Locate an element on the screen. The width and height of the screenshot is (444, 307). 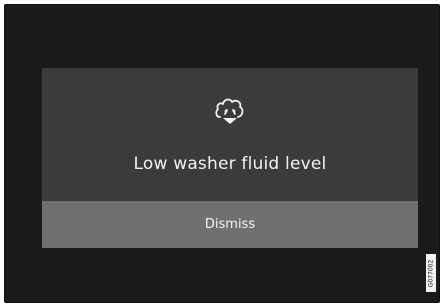
reference-code-label: G077002 is located at coordinates (431, 273).